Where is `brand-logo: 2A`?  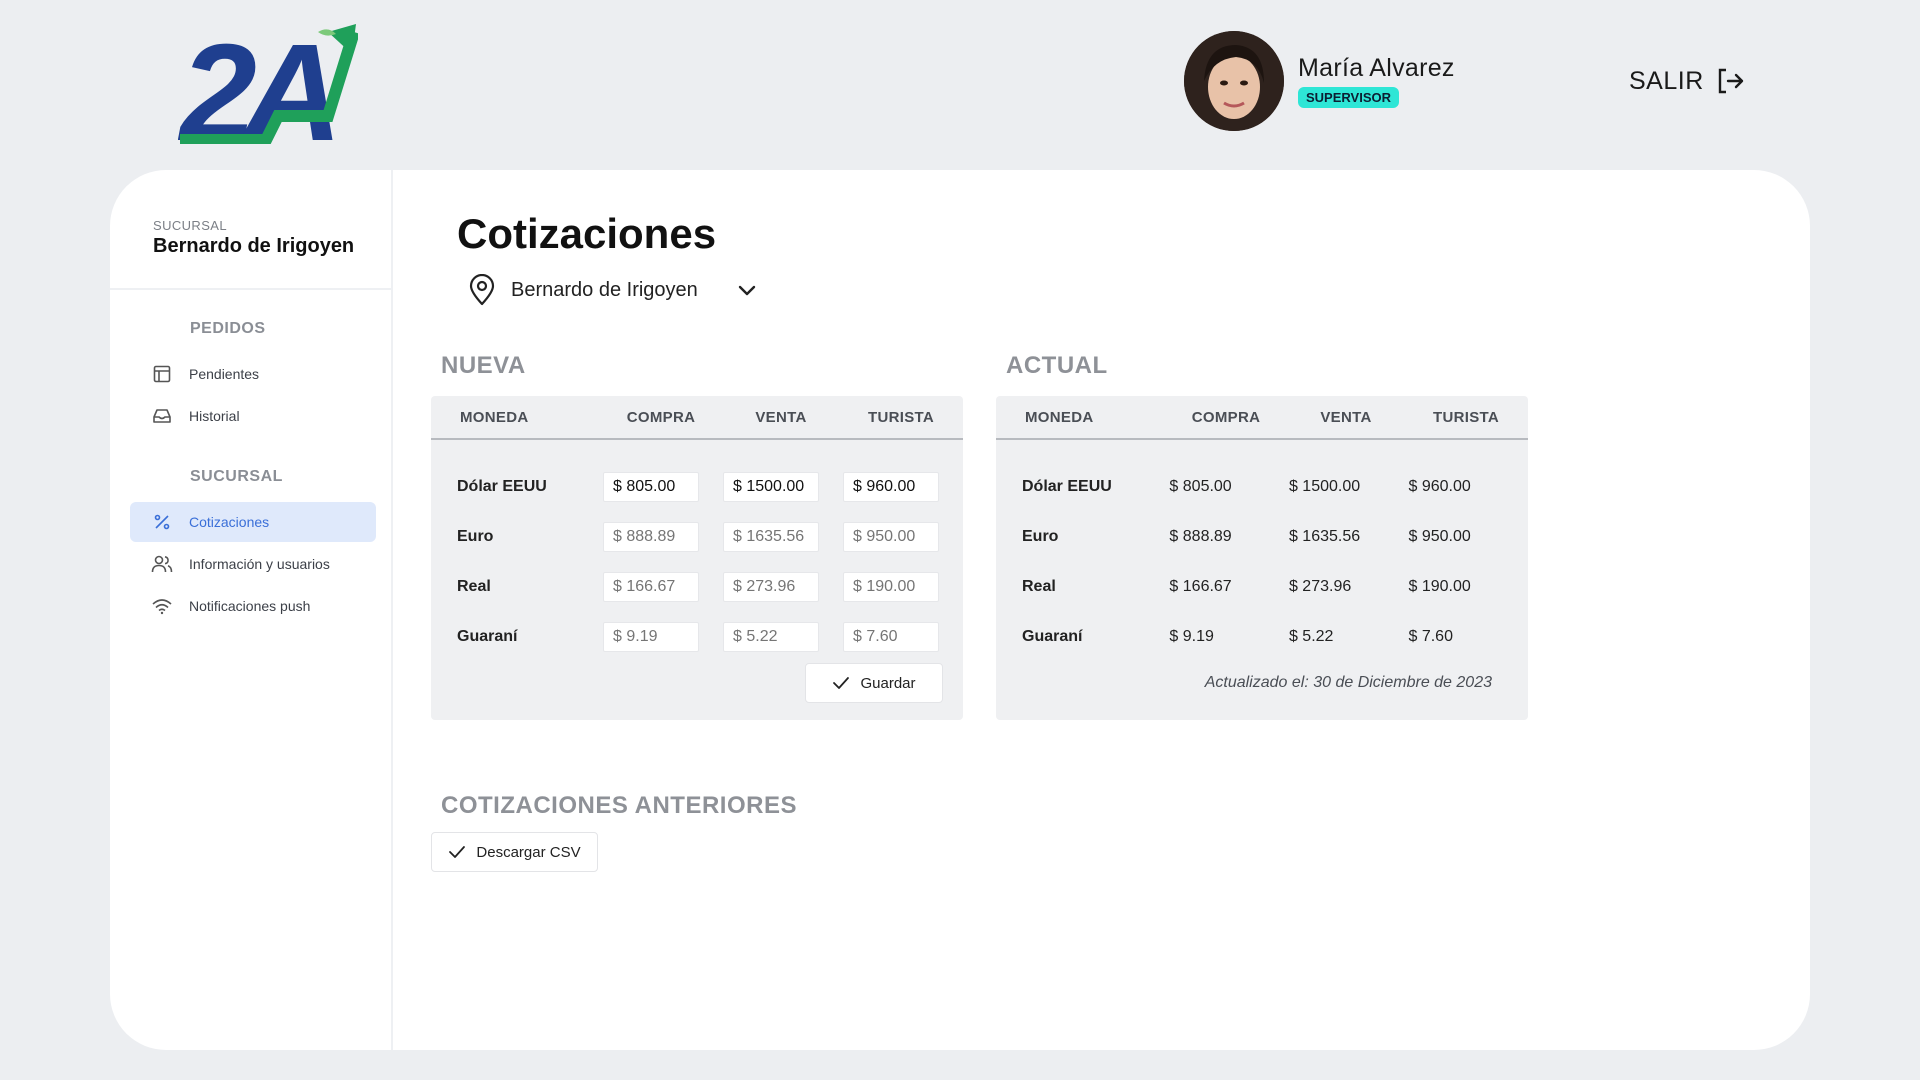 brand-logo: 2A is located at coordinates (268, 93).